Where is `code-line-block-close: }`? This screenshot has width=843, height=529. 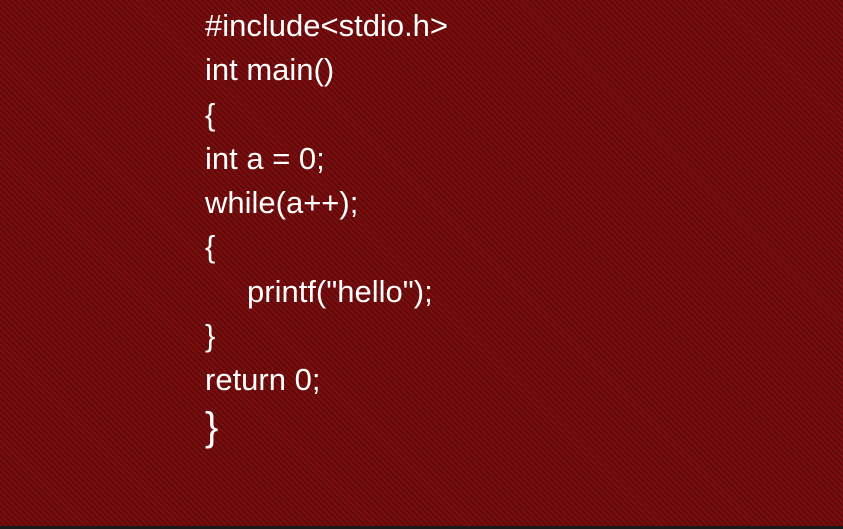
code-line-block-close: } is located at coordinates (210, 336).